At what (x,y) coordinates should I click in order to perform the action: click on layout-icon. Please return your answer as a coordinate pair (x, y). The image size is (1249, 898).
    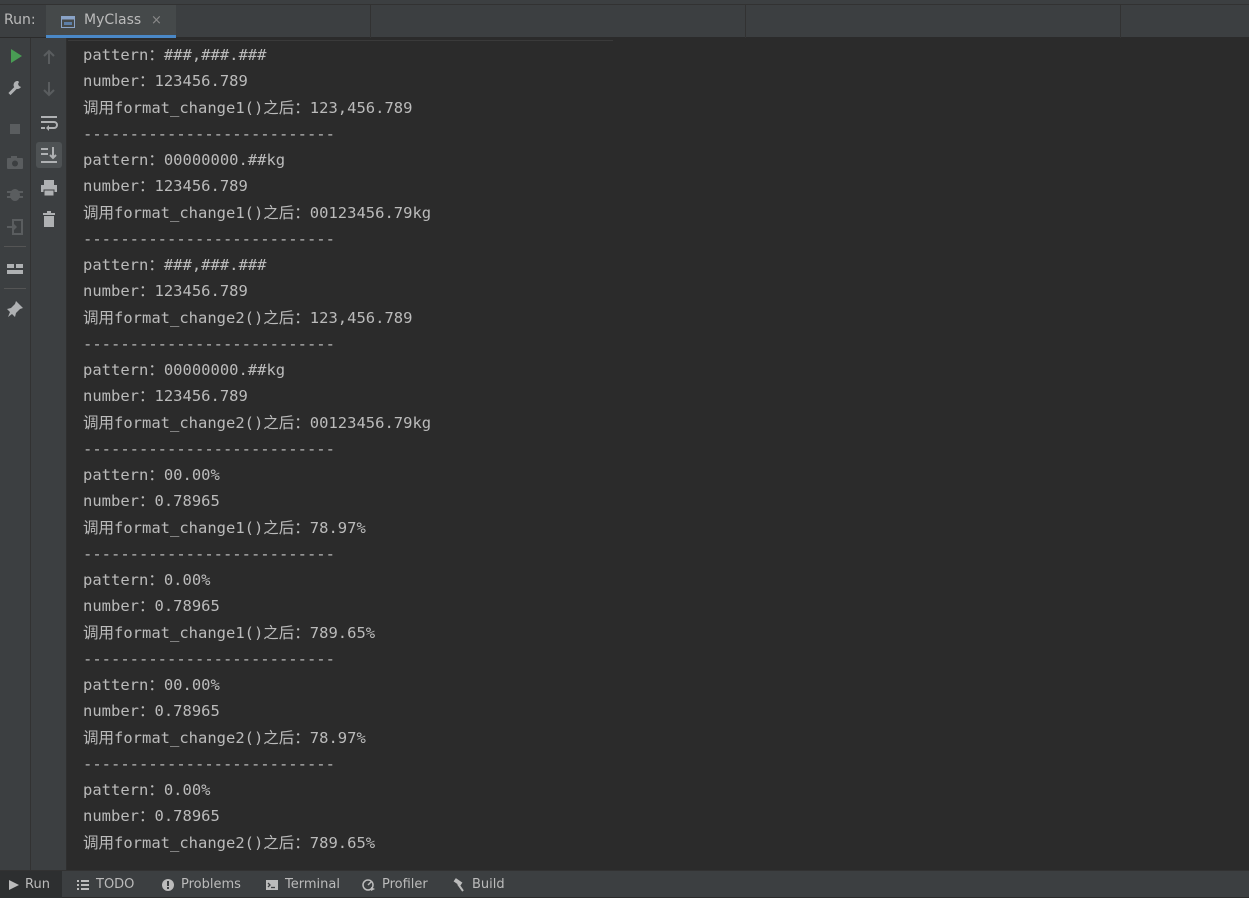
    Looking at the image, I should click on (15, 269).